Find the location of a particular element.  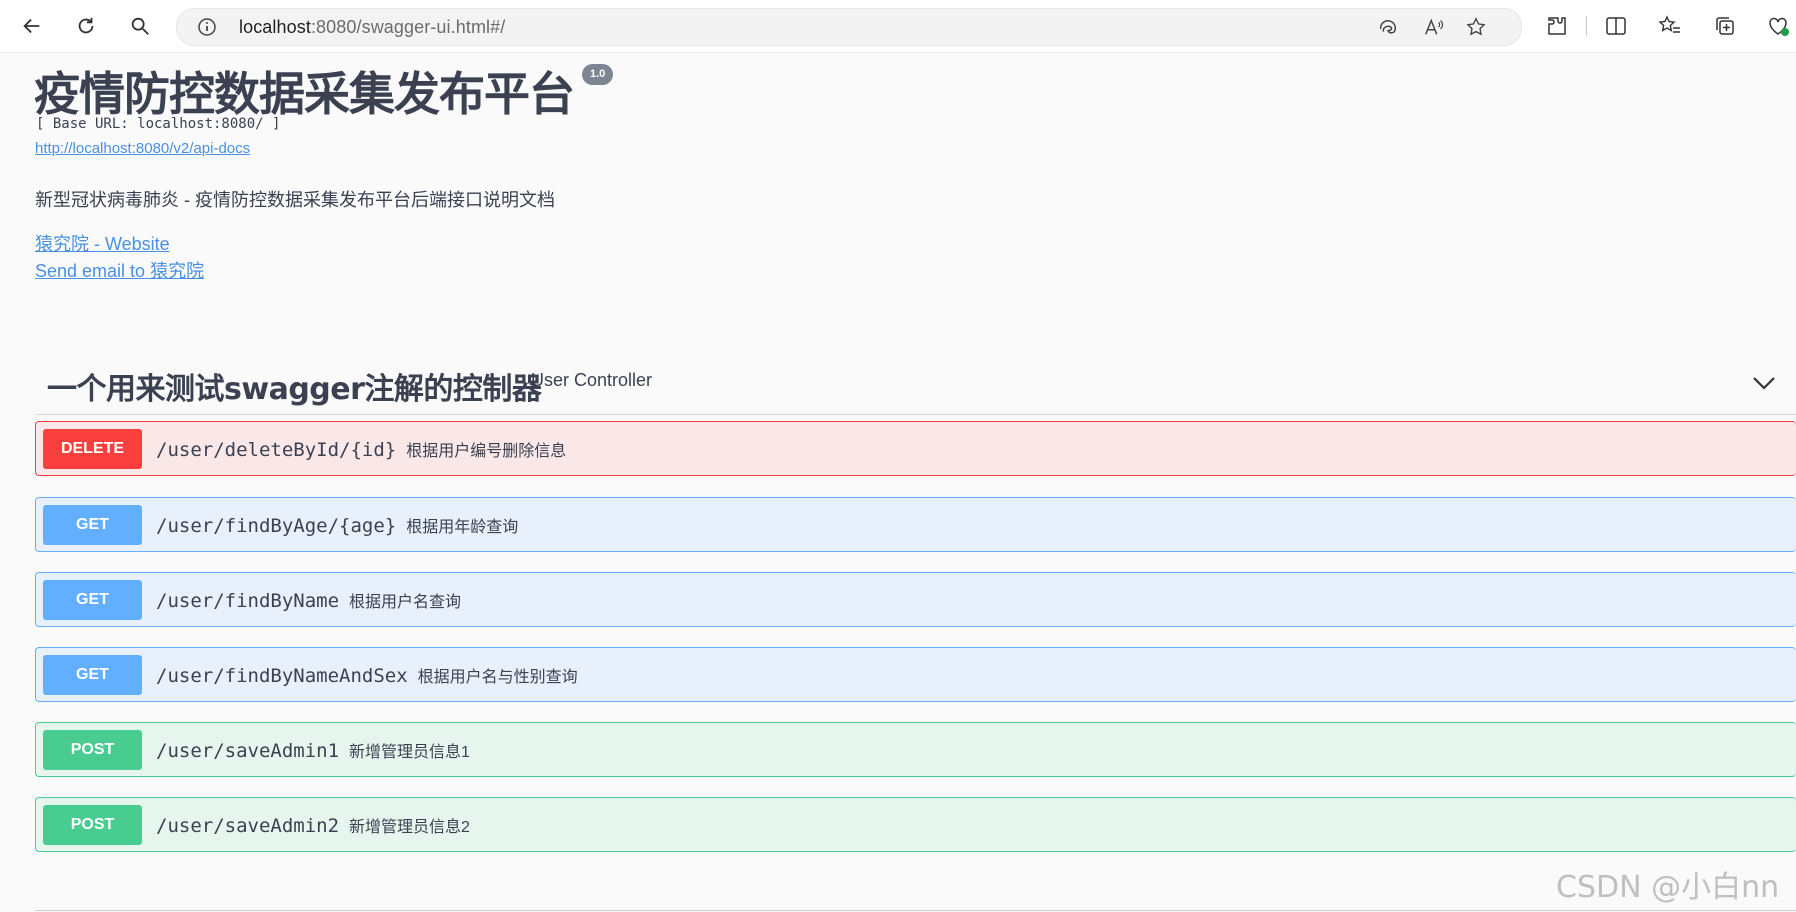

path-text: /user/findByAge/{age} is located at coordinates (276, 526).